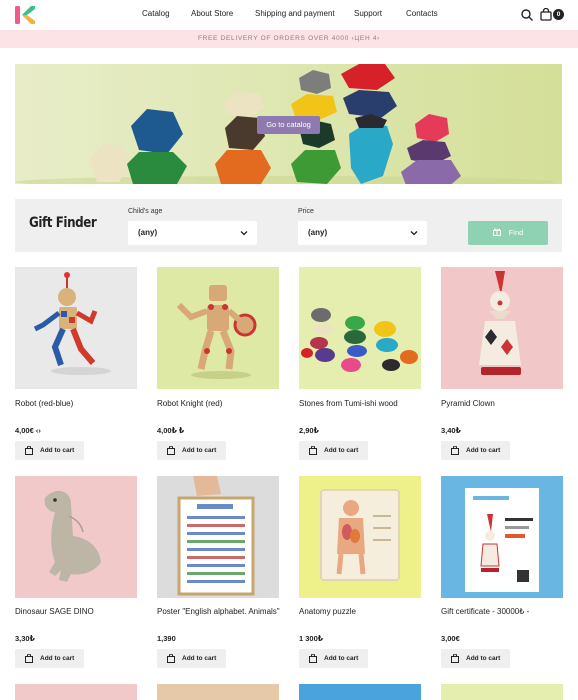 This screenshot has height=700, width=578. I want to click on product-price: 1,390, so click(166, 638).